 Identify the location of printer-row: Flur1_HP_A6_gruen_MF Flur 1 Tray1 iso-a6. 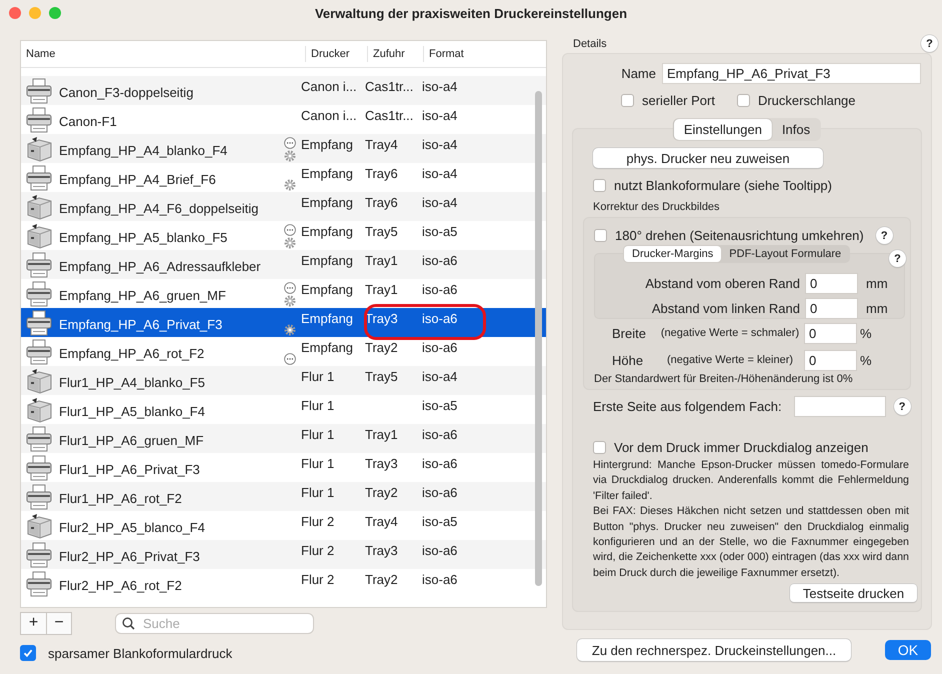
(283, 438).